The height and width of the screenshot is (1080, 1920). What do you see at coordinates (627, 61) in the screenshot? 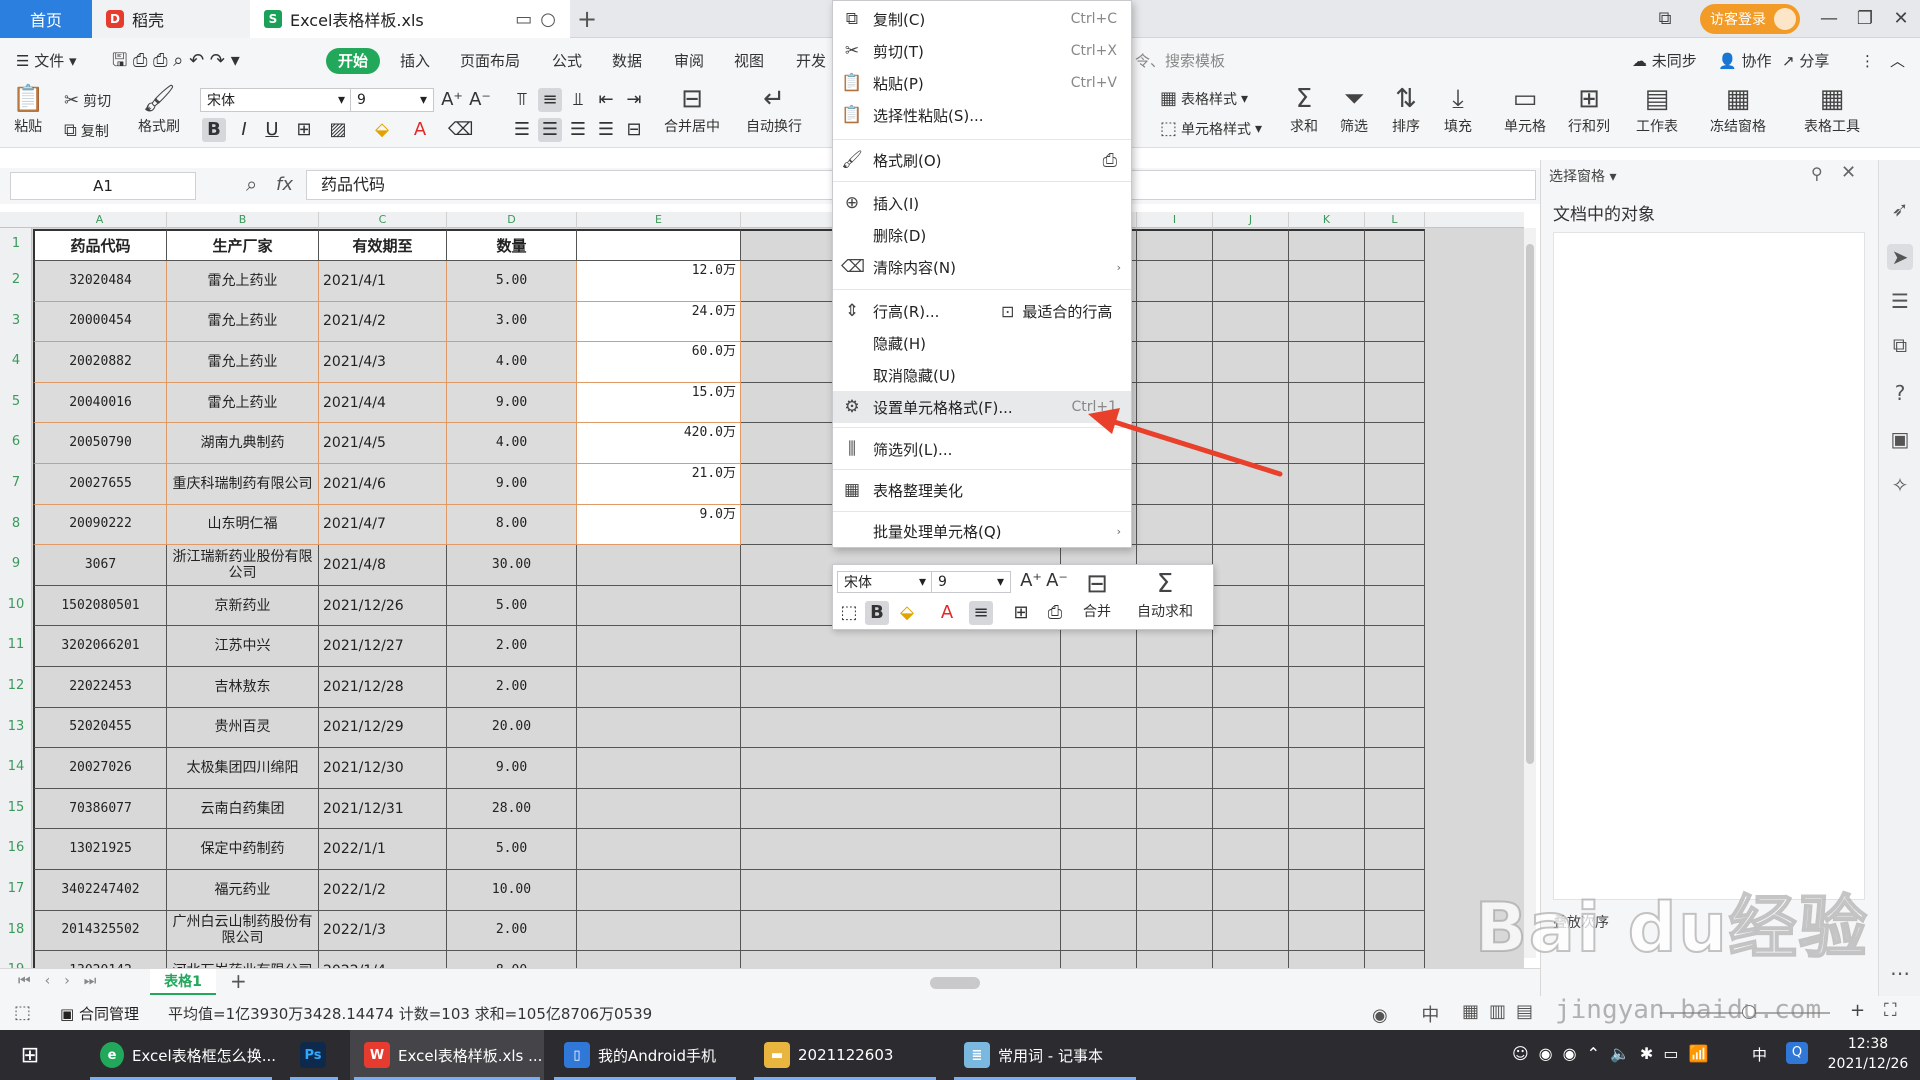
I see `tab-data: 数据` at bounding box center [627, 61].